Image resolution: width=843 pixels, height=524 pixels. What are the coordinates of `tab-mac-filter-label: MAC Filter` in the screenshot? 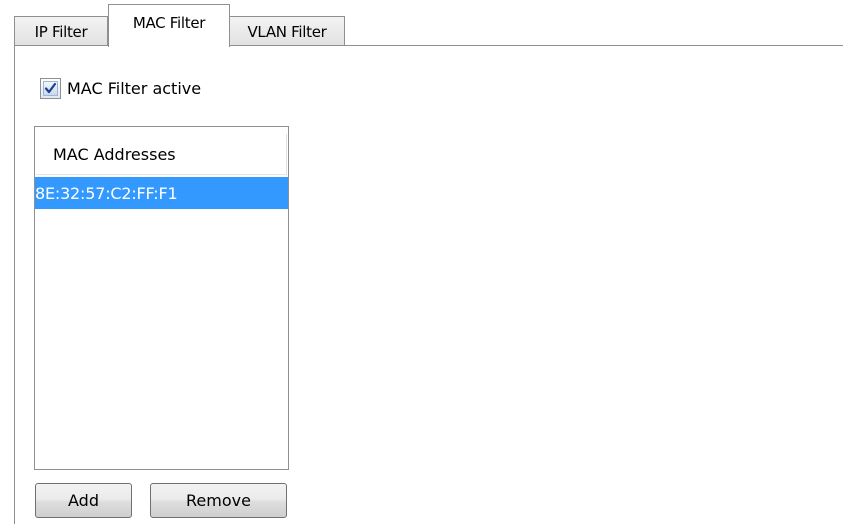 It's located at (169, 23).